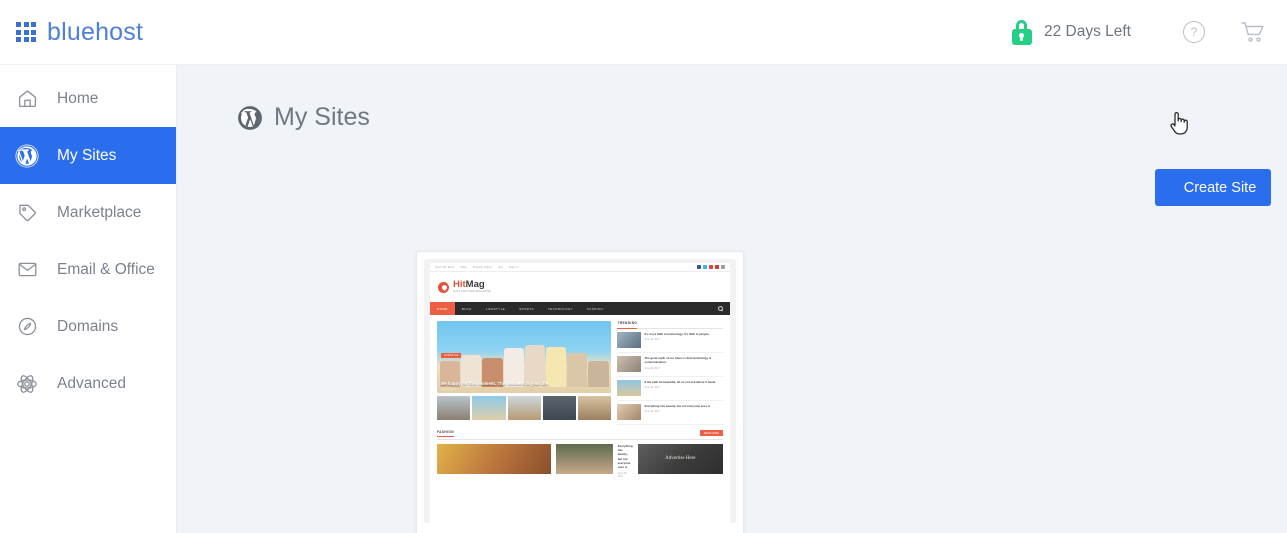 Image resolution: width=1287 pixels, height=533 pixels. What do you see at coordinates (500, 267) in the screenshot?
I see `utility-link: Ara` at bounding box center [500, 267].